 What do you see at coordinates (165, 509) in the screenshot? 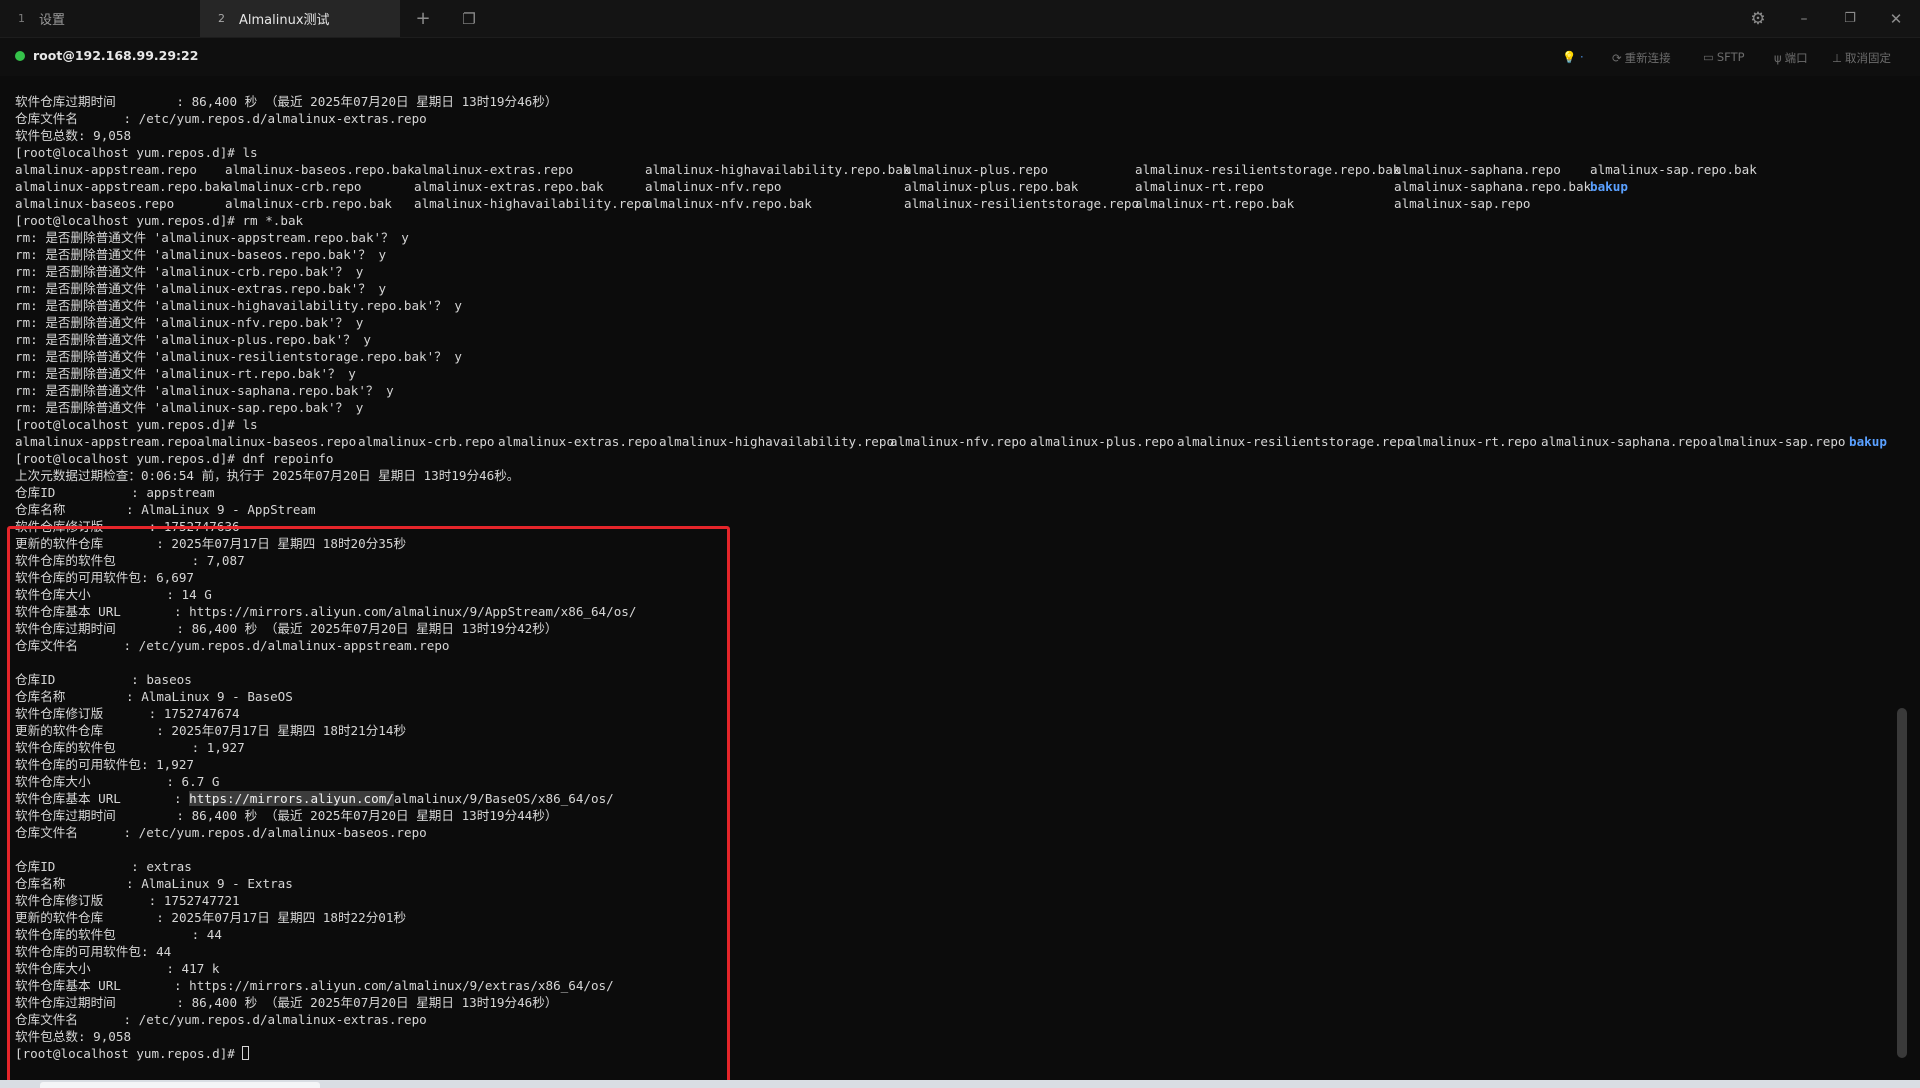
I see `terminal-line: 仓库名称 : AlmaLinux 9 - AppStream` at bounding box center [165, 509].